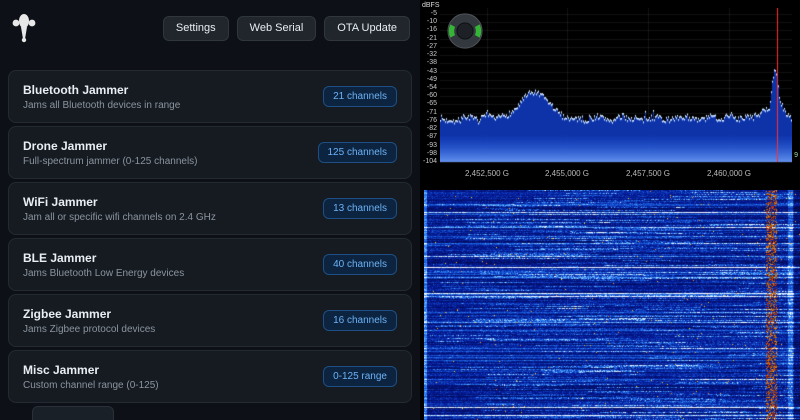 The image size is (800, 420). Describe the element at coordinates (433, 13) in the screenshot. I see `y-axis-tick: -5` at that location.